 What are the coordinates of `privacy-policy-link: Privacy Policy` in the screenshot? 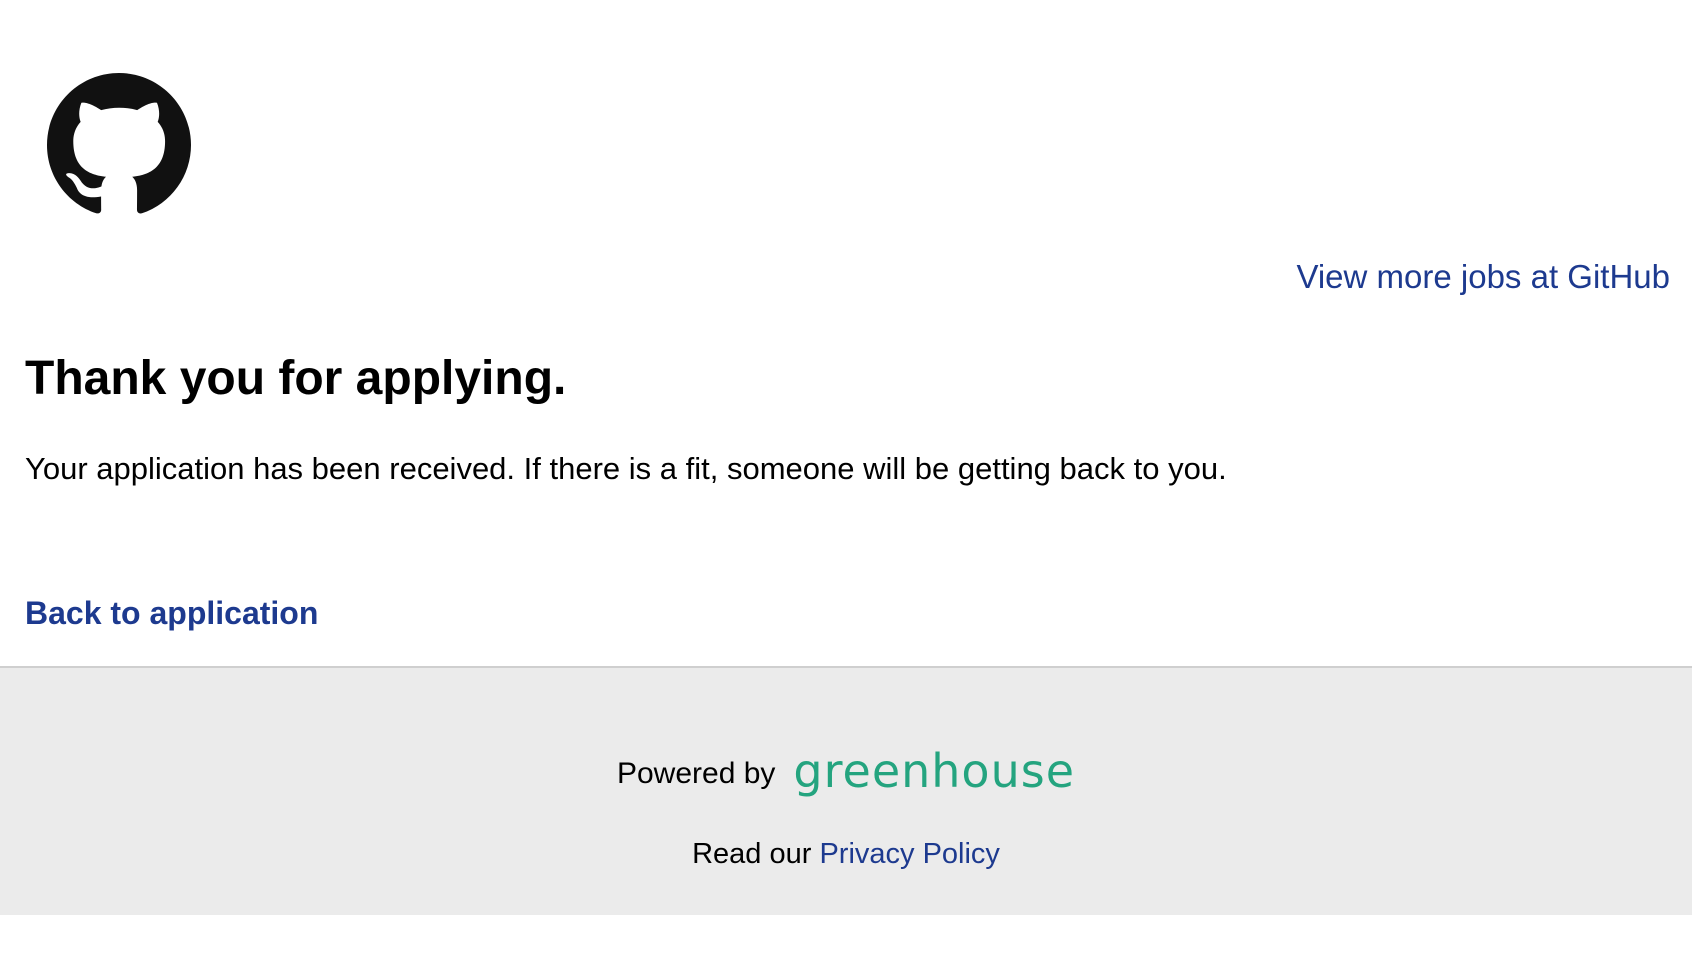 It's located at (909, 854).